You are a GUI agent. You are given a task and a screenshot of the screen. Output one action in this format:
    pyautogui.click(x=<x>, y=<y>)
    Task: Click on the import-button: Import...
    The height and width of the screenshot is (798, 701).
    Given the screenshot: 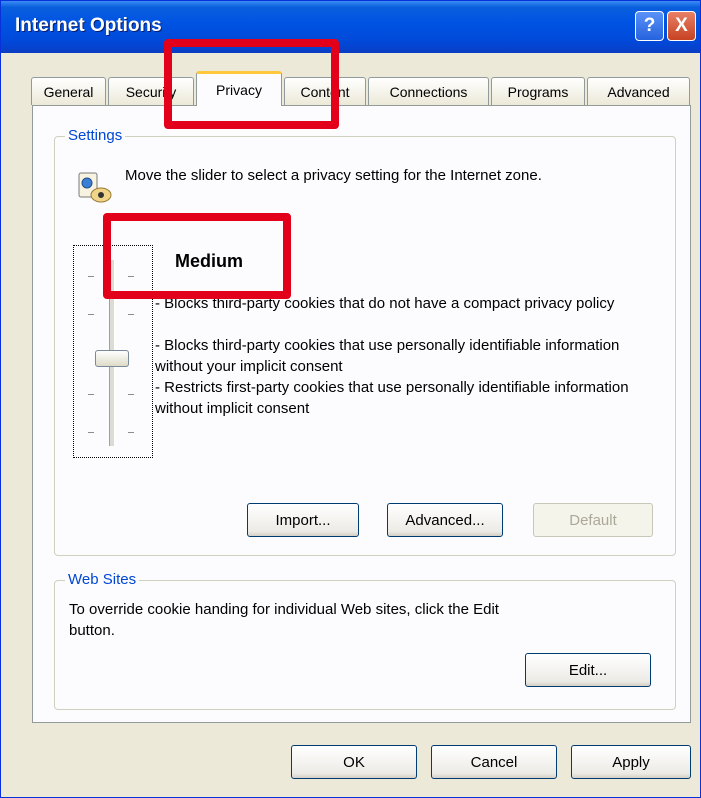 What is the action you would take?
    pyautogui.click(x=303, y=520)
    